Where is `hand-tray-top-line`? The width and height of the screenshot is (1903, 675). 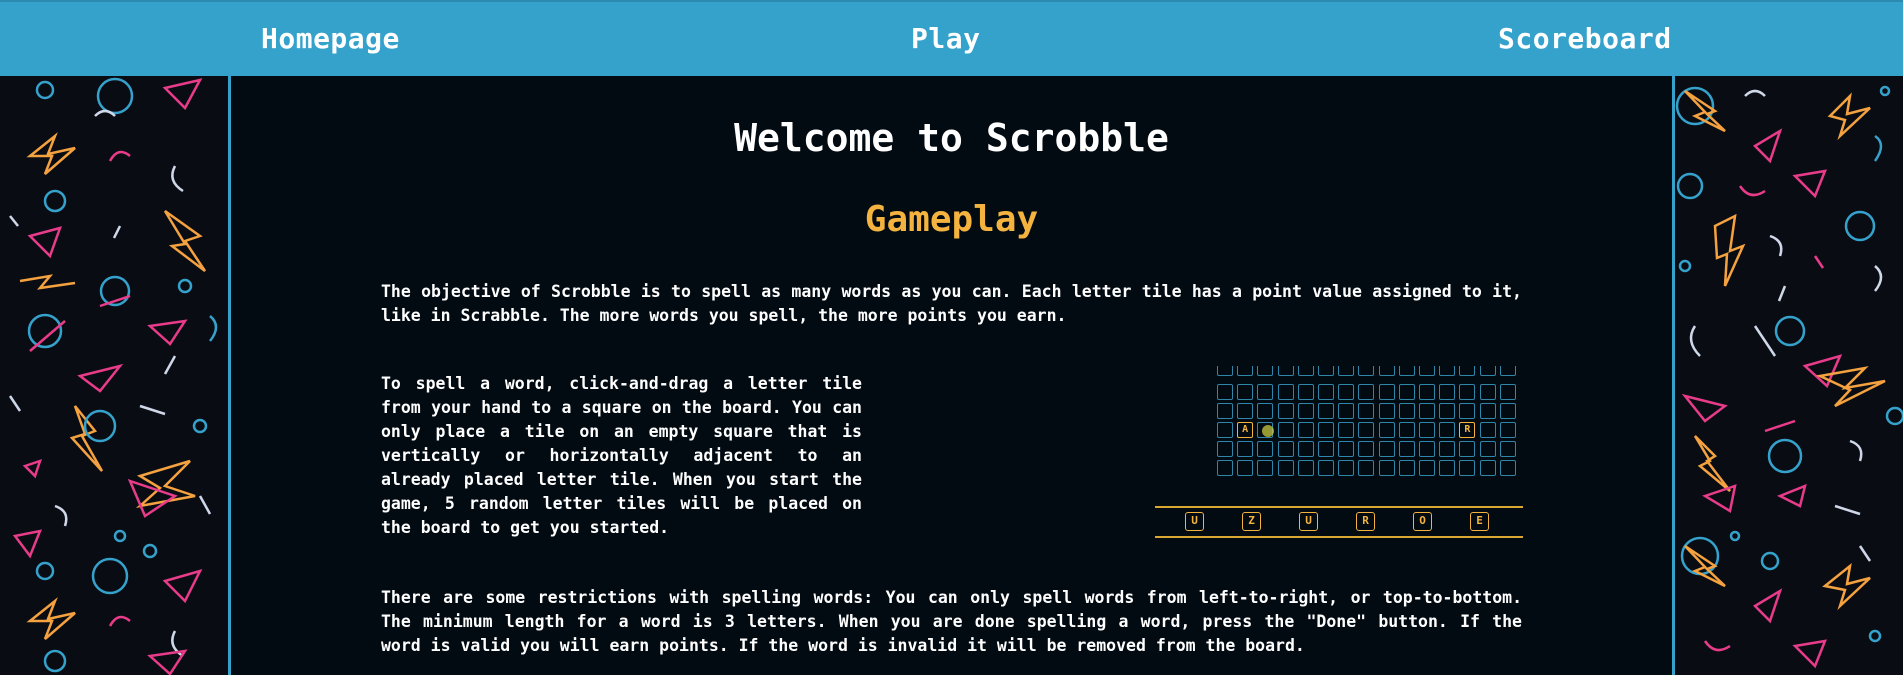 hand-tray-top-line is located at coordinates (1339, 507).